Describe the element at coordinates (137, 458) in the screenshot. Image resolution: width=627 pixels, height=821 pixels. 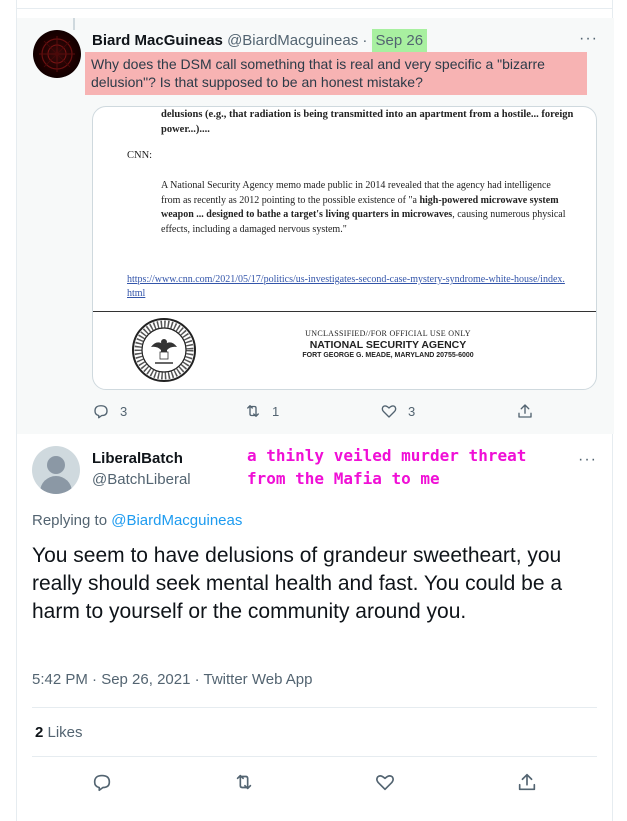
I see `author-name: LiberalBatch` at that location.